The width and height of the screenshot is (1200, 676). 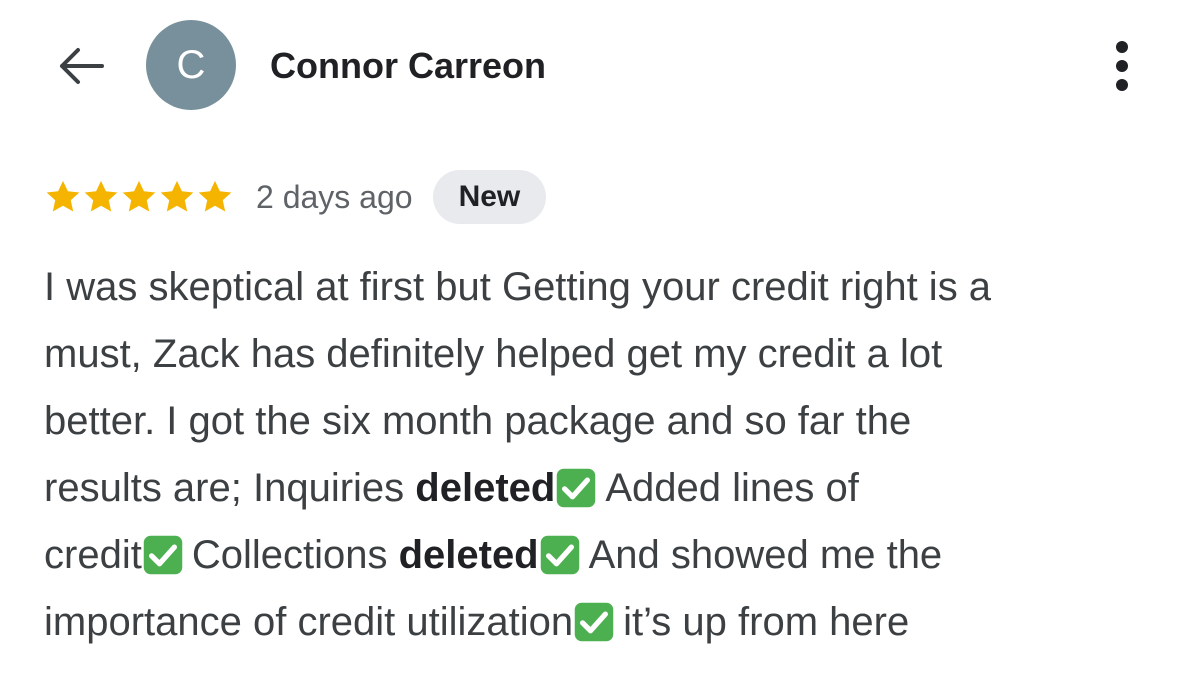 I want to click on more-options-button, so click(x=1122, y=66).